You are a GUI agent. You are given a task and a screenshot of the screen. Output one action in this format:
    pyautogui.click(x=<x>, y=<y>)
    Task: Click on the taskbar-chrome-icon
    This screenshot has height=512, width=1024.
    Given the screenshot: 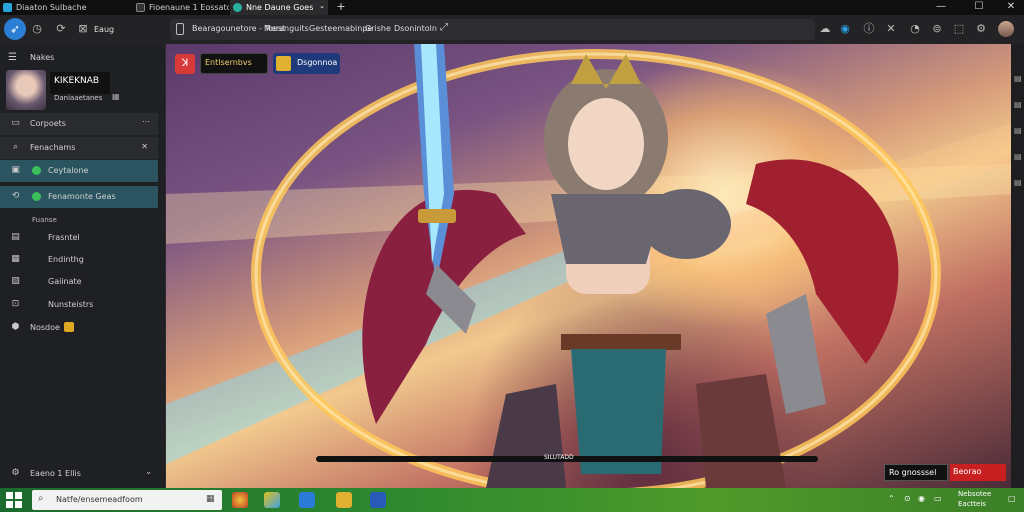 What is the action you would take?
    pyautogui.click(x=240, y=500)
    